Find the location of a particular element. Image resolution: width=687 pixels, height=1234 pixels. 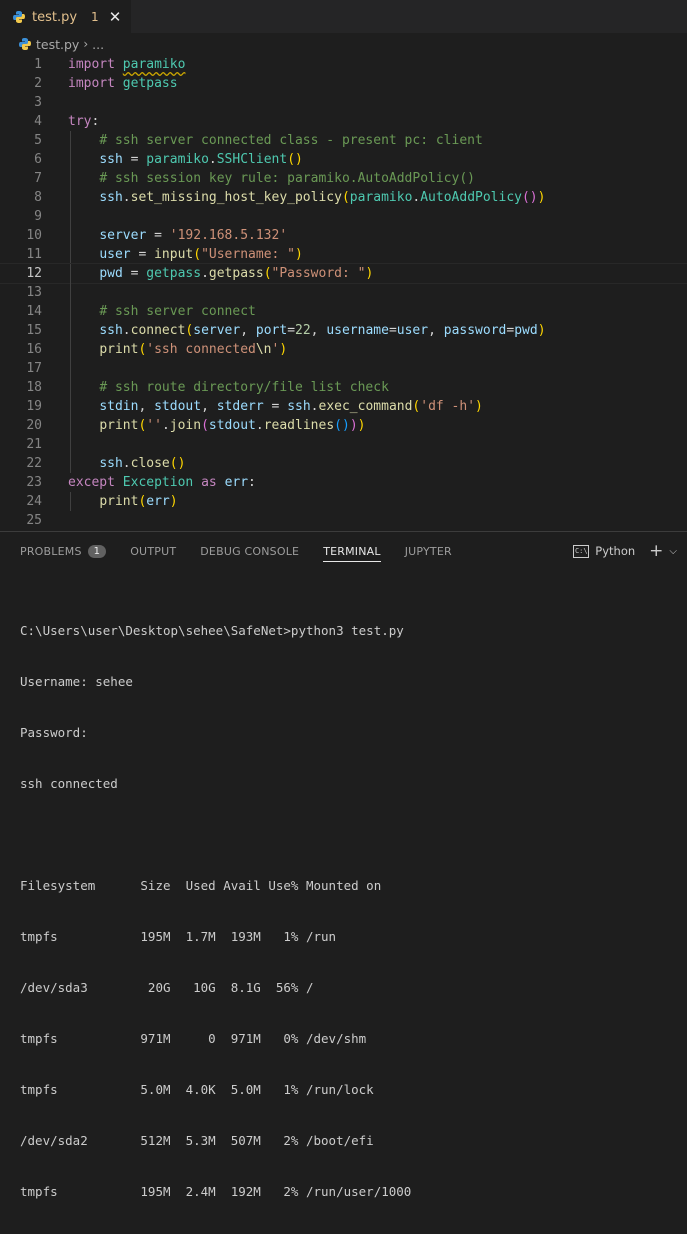

code-text: print(''.join(stdout.readlines())) is located at coordinates (232, 425).